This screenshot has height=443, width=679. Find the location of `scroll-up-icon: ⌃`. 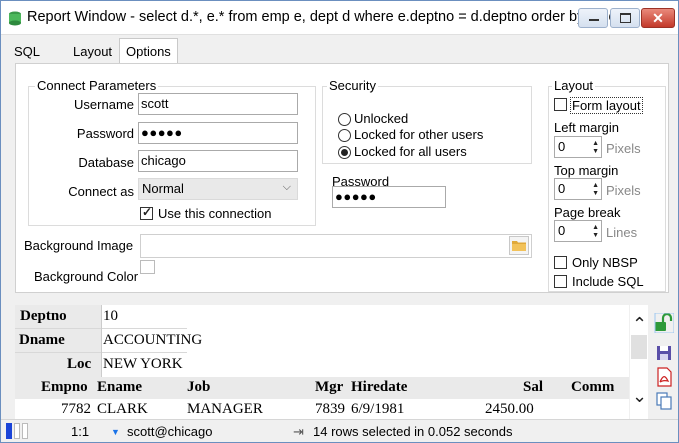

scroll-up-icon: ⌃ is located at coordinates (639, 324).